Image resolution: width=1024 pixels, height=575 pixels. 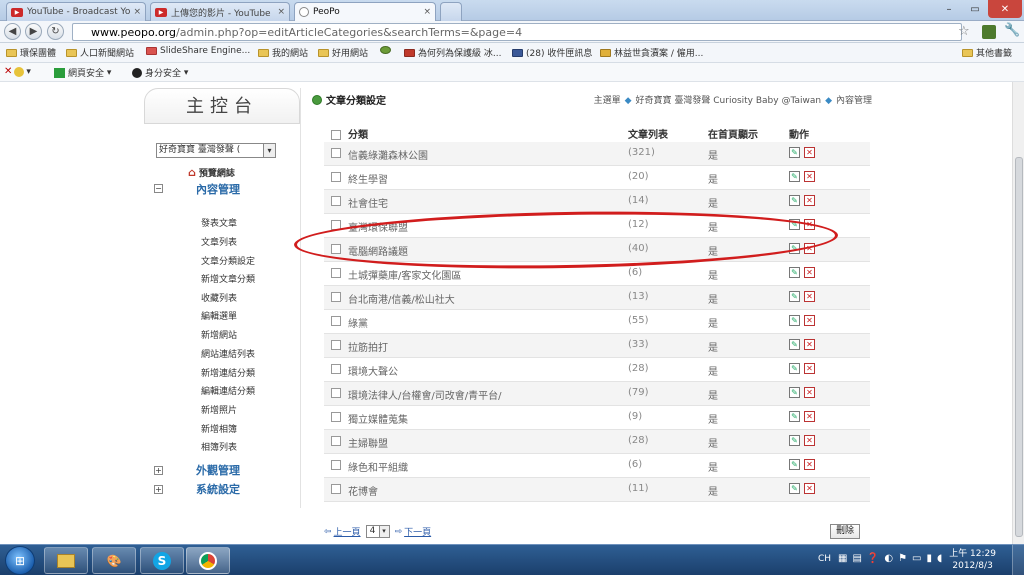 I want to click on close-window-icon: ✕, so click(x=1005, y=9).